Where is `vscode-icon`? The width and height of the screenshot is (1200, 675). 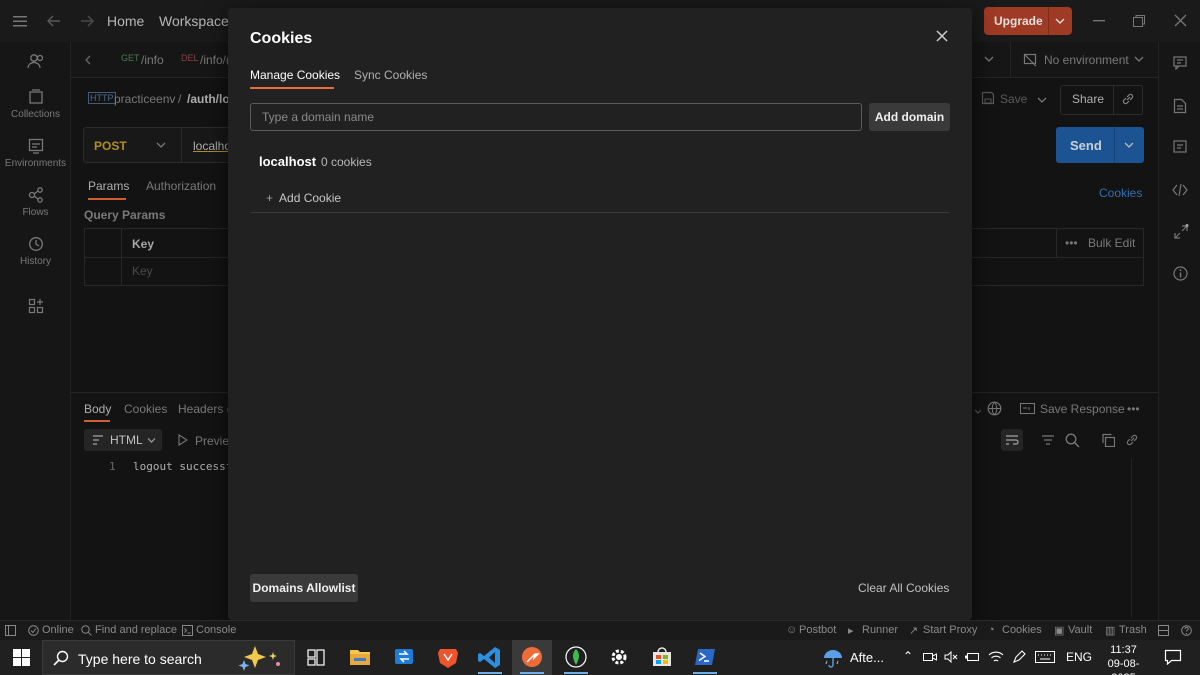
vscode-icon is located at coordinates (490, 657).